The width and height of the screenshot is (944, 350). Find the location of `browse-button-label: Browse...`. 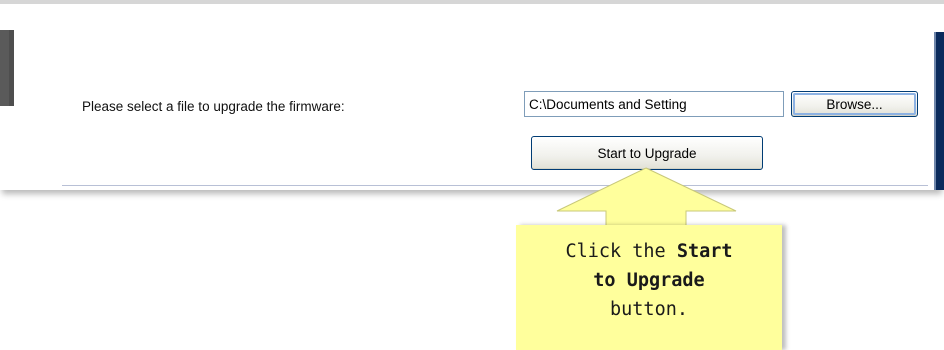

browse-button-label: Browse... is located at coordinates (854, 104).